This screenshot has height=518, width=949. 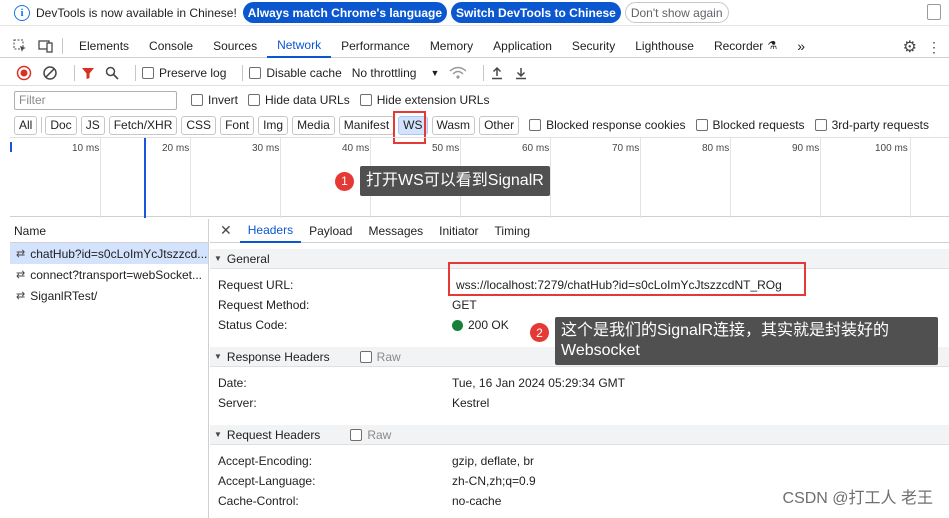 I want to click on request-raw-toggle: Raw, so click(x=370, y=435).